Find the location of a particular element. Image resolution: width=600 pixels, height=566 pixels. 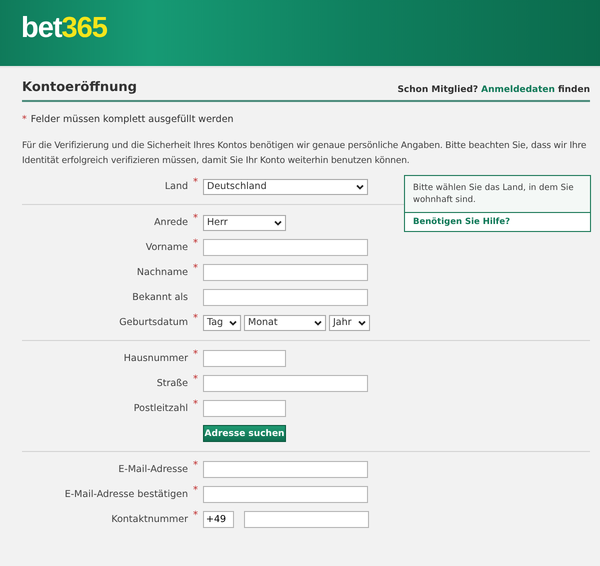

member-prompt: Schon Mitglied? is located at coordinates (437, 90).